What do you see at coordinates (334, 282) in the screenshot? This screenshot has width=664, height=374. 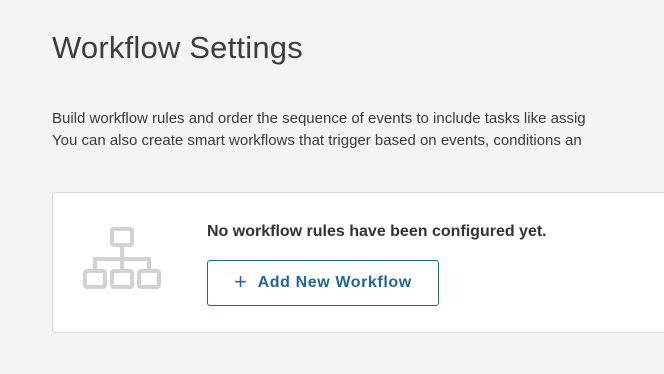 I see `add-new-workflow-label: Add New Workflow` at bounding box center [334, 282].